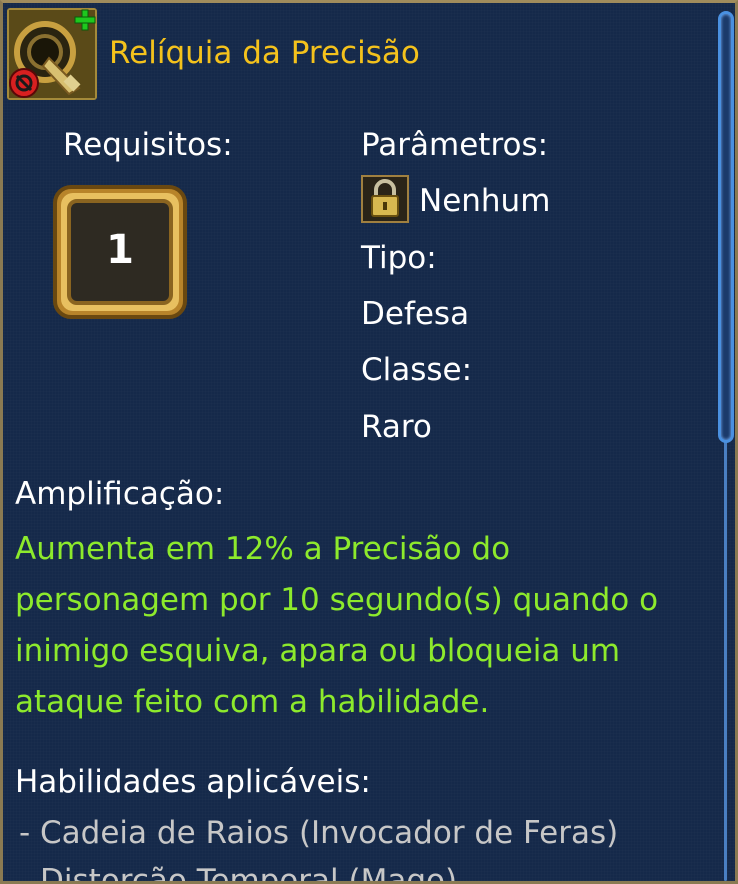 The height and width of the screenshot is (884, 738). What do you see at coordinates (415, 314) in the screenshot?
I see `type-value: Defesa` at bounding box center [415, 314].